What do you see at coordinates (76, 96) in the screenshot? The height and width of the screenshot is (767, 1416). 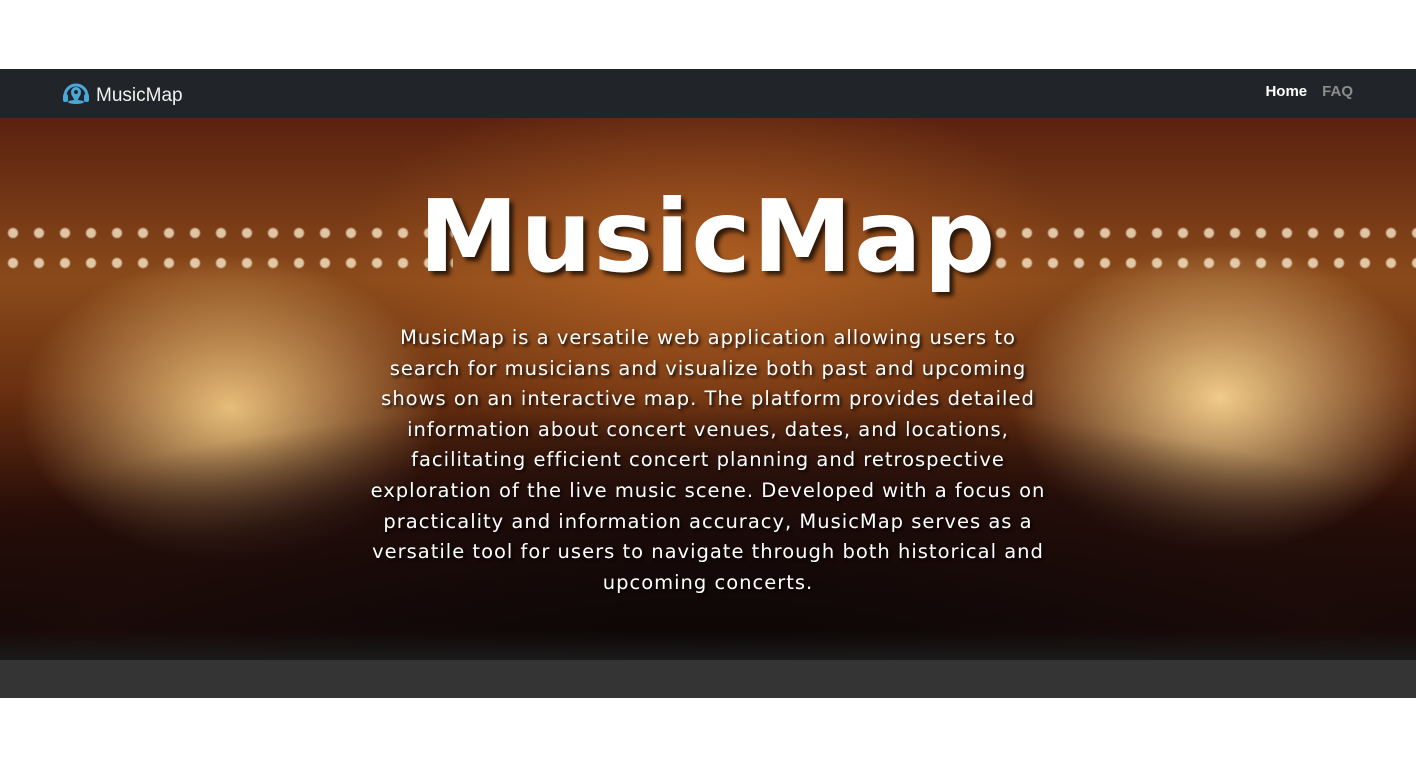 I see `map-pin-headphones-icon` at bounding box center [76, 96].